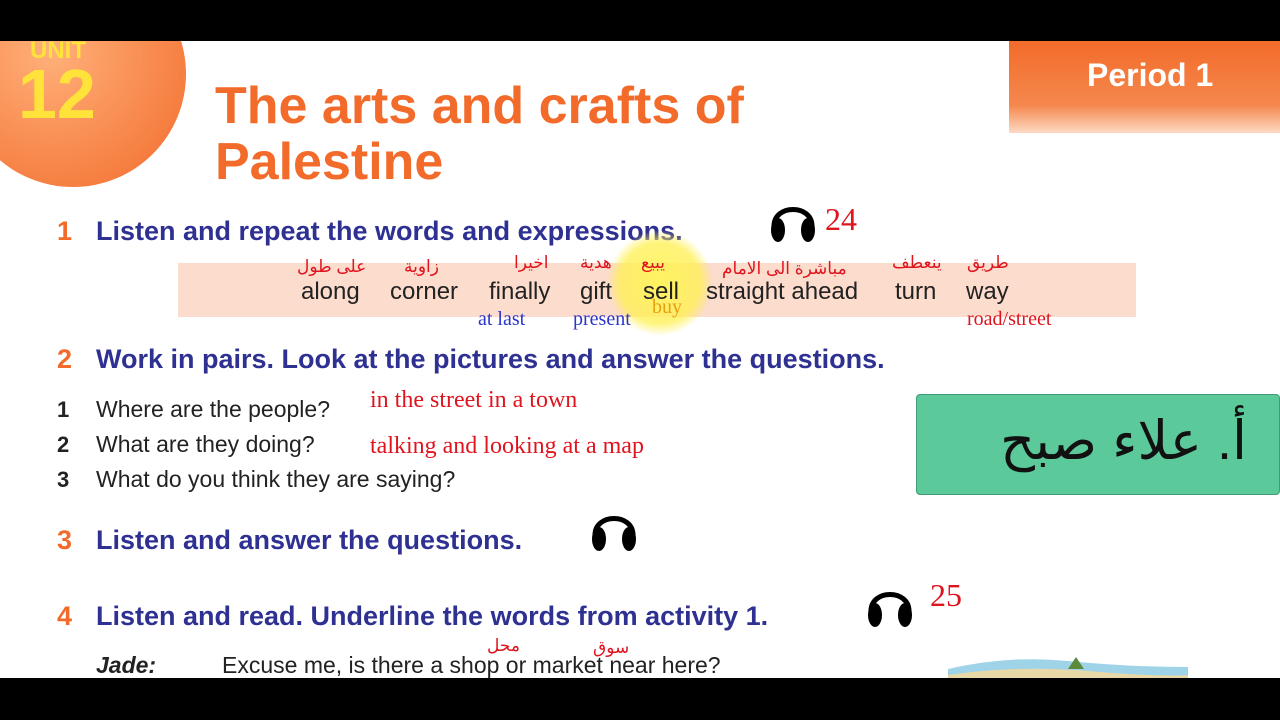  Describe the element at coordinates (65, 540) in the screenshot. I see `exercise-3-number: 3` at that location.